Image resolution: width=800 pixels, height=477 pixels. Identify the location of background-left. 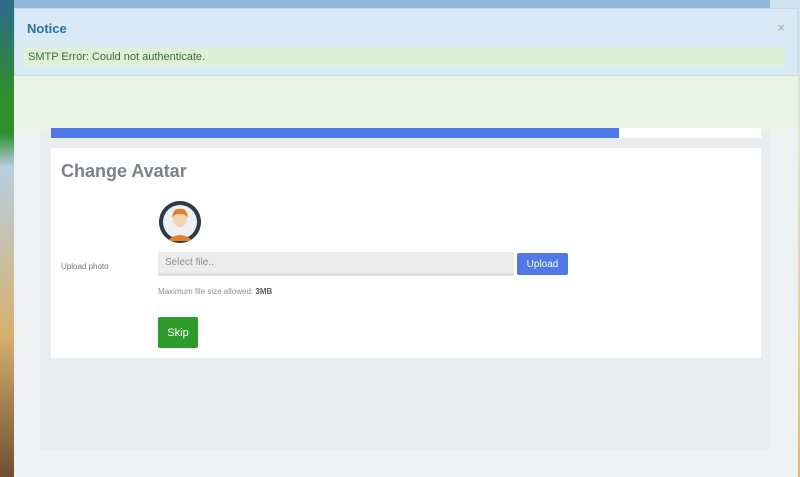
(7, 238).